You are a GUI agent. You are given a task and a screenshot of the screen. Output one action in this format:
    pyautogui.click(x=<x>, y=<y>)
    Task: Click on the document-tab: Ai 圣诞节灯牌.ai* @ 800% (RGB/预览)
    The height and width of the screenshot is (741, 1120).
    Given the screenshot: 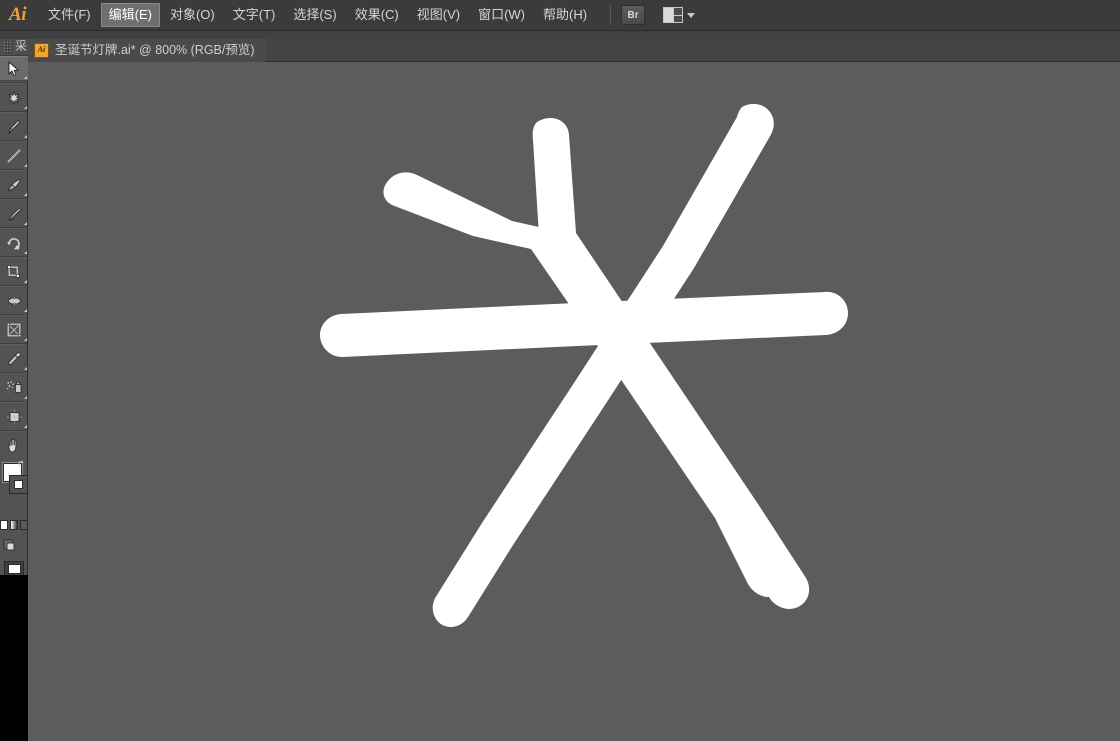 What is the action you would take?
    pyautogui.click(x=146, y=50)
    